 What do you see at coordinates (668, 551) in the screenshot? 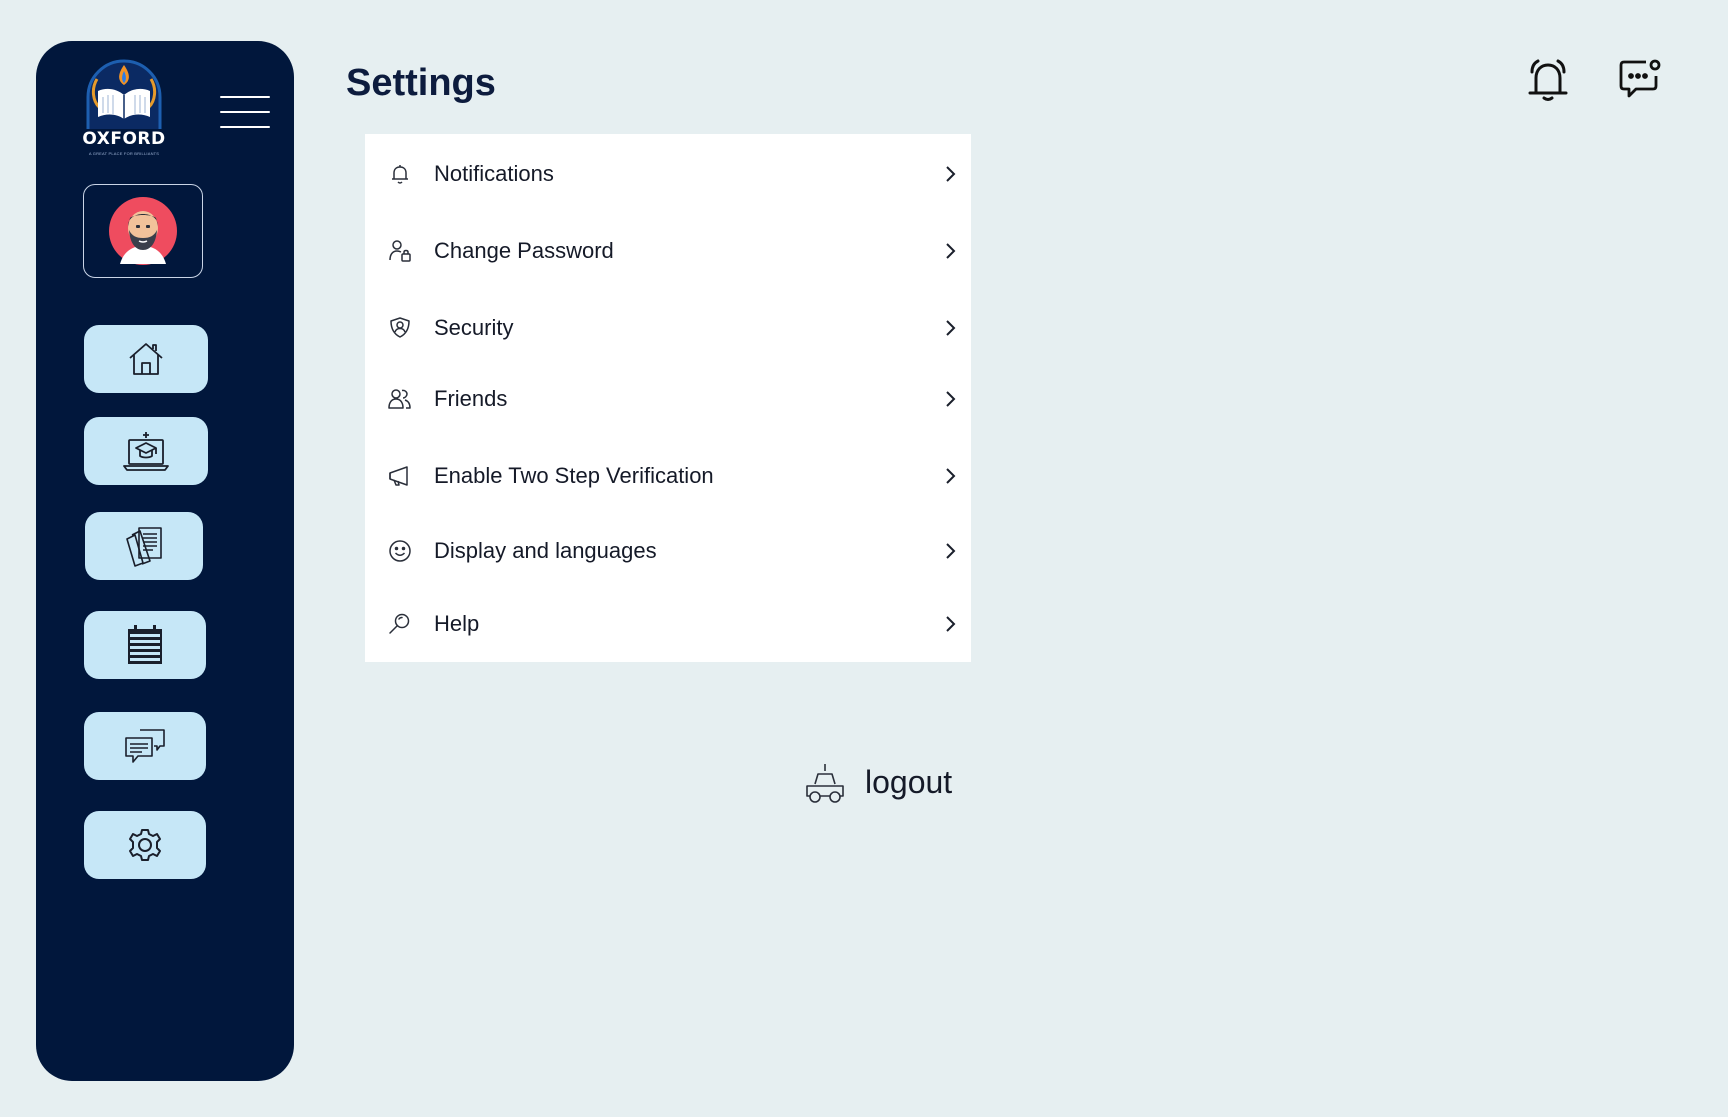
I see `settings-item-display-languages: Display and languages` at bounding box center [668, 551].